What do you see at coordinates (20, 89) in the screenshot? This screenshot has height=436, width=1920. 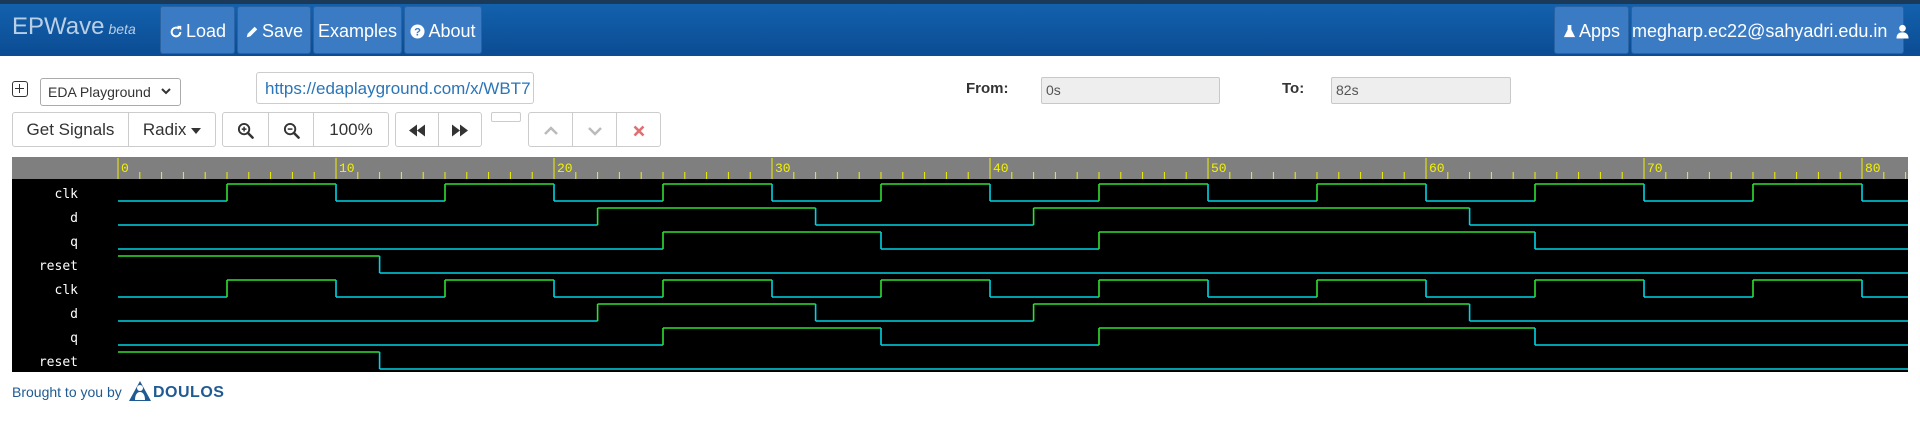 I see `add-panel-icon` at bounding box center [20, 89].